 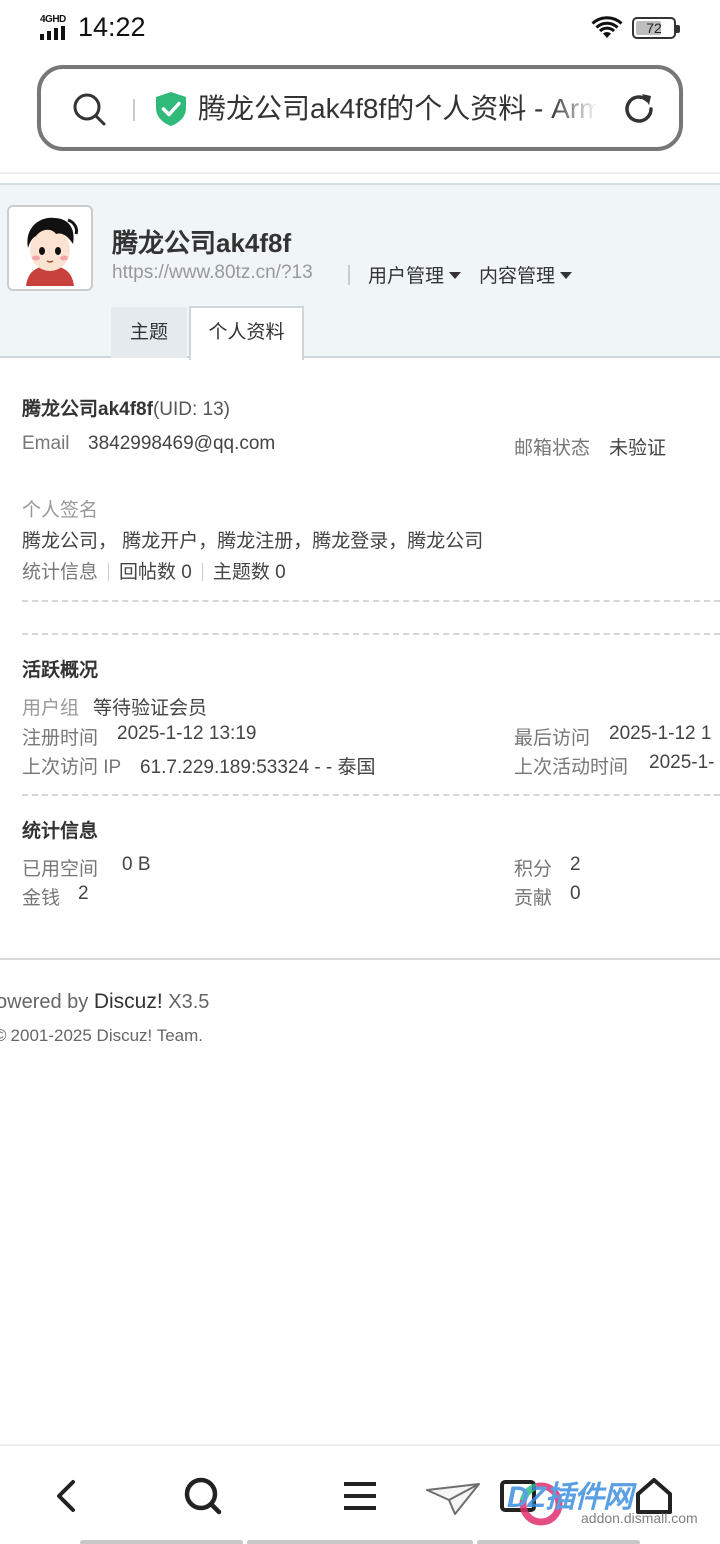 I want to click on watermark: DZ插件网 addon.dismall.com, so click(x=570, y=1498).